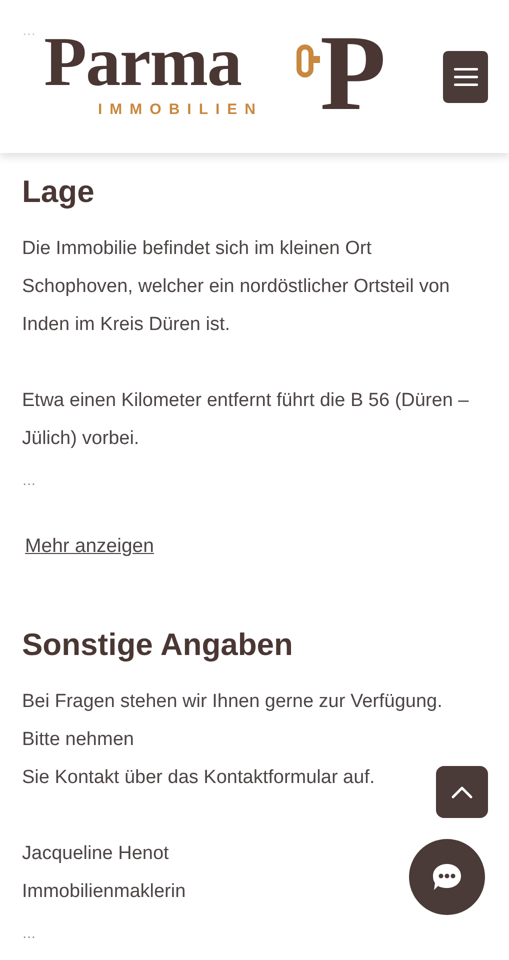  I want to click on chevron-up-icon, so click(462, 792).